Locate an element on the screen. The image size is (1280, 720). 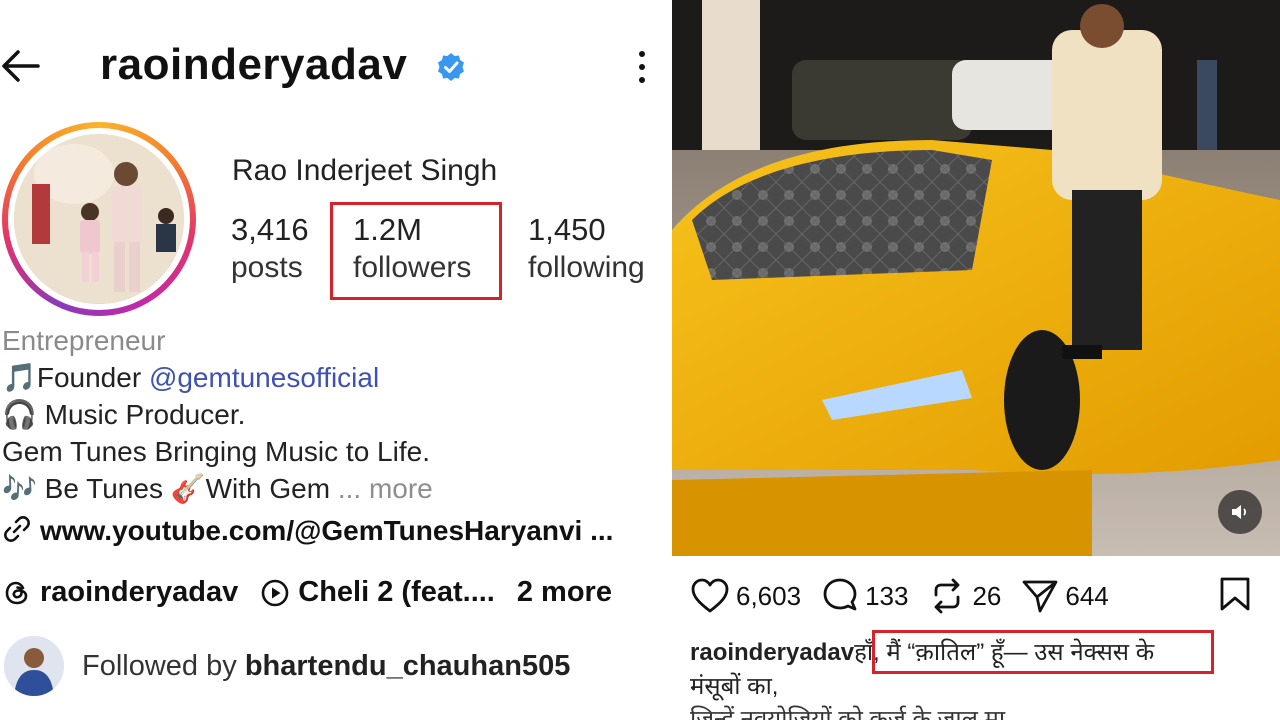
posts-label: posts is located at coordinates (267, 267).